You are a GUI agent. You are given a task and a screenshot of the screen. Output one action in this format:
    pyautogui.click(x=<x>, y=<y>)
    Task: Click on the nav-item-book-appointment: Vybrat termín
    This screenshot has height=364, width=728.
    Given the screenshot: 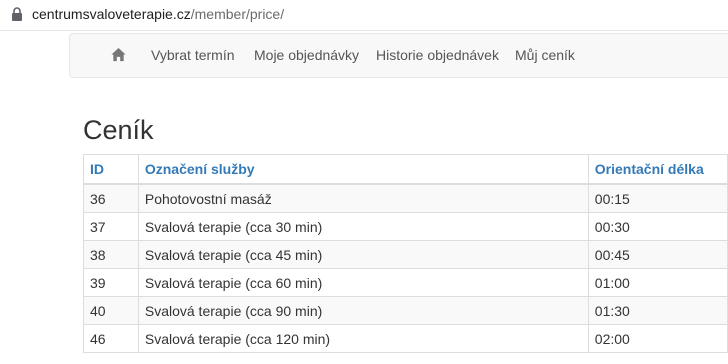 What is the action you would take?
    pyautogui.click(x=193, y=55)
    